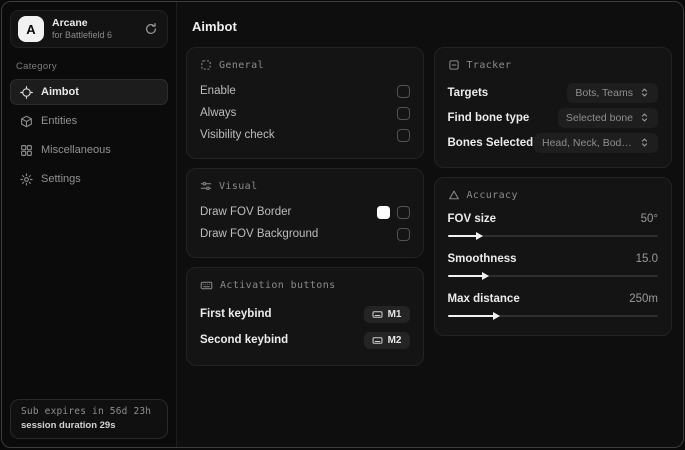 The image size is (685, 450). Describe the element at coordinates (393, 212) in the screenshot. I see `control-group` at that location.